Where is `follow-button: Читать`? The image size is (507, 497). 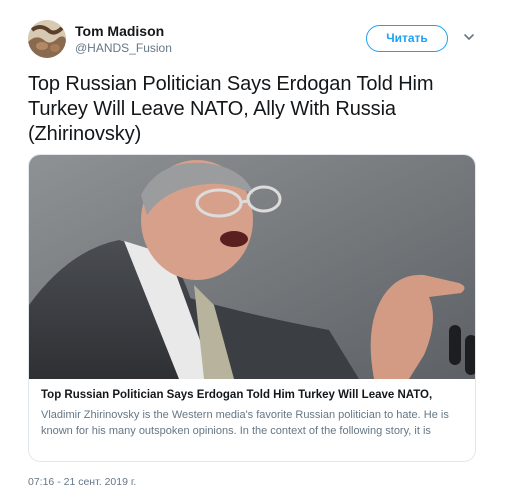 follow-button: Читать is located at coordinates (407, 38).